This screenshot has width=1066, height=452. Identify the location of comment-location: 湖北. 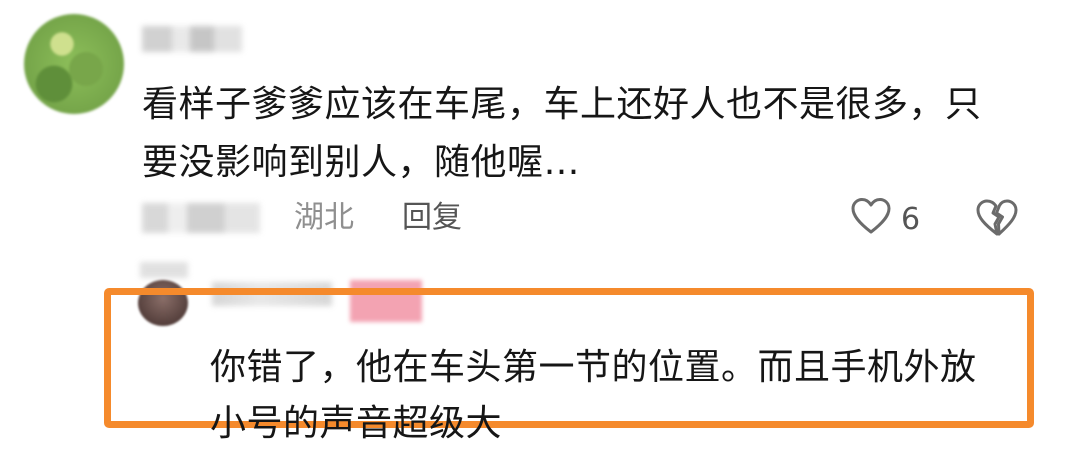
(324, 217).